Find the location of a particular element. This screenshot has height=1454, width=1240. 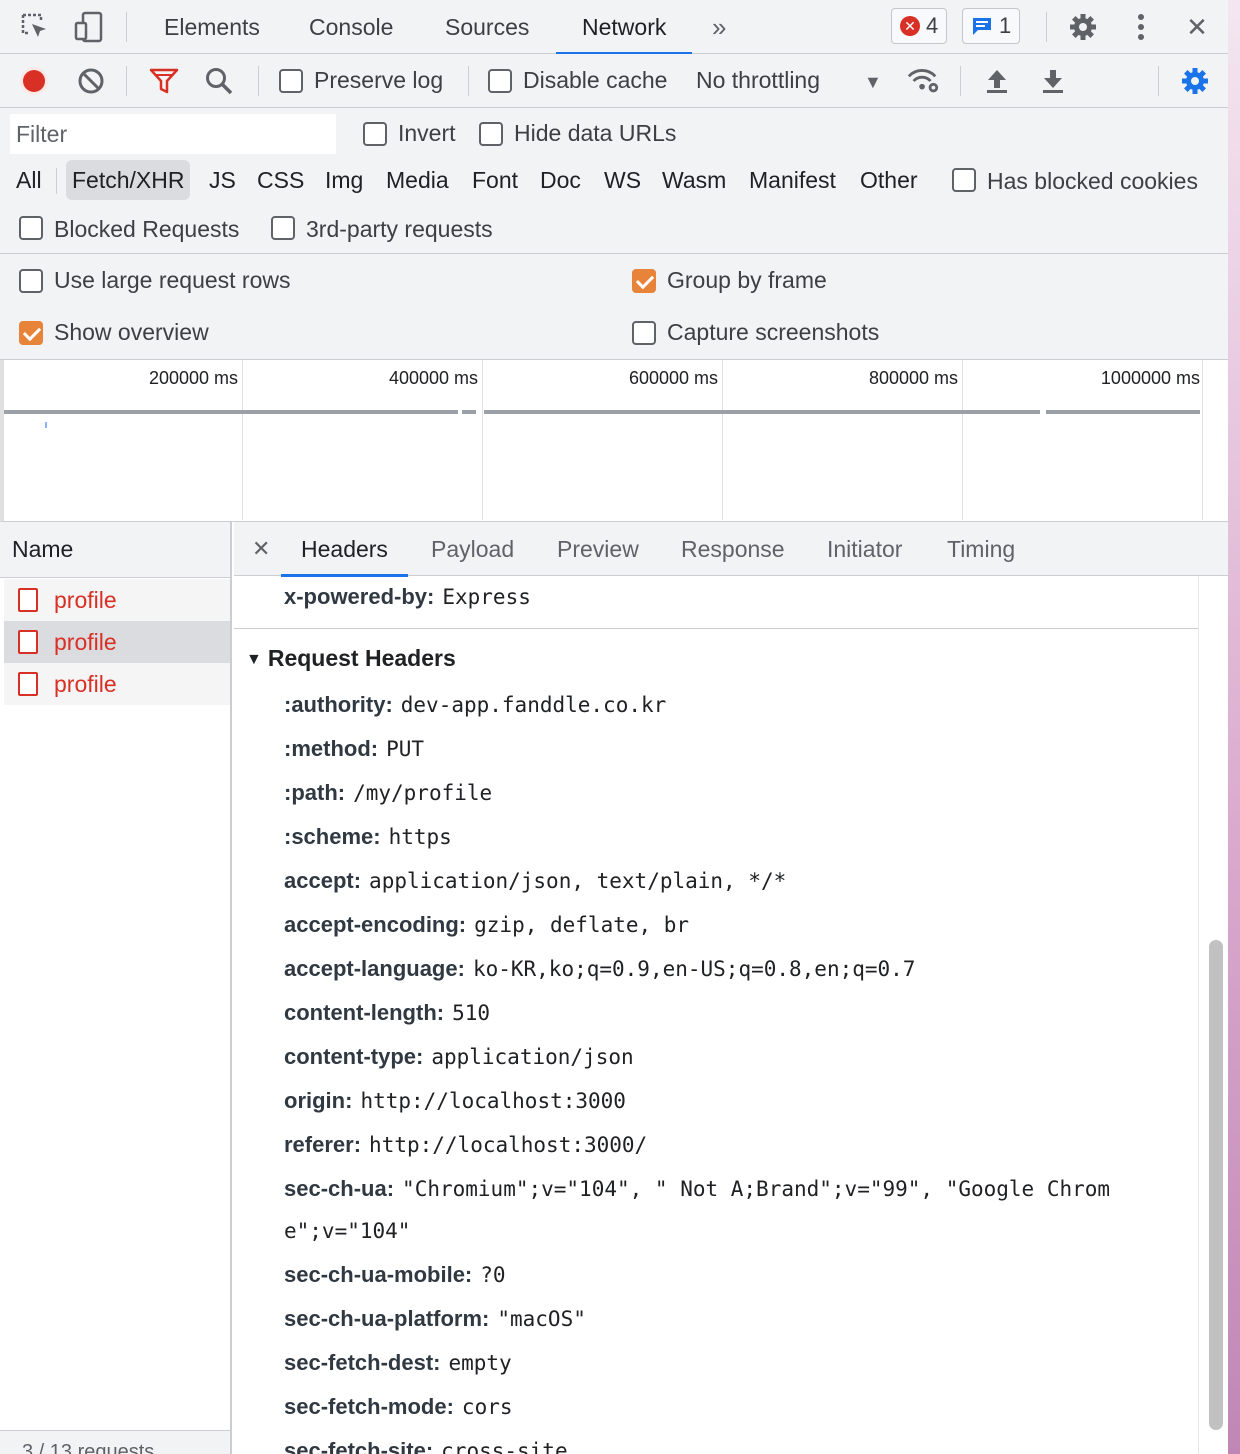

details-scrollbar is located at coordinates (1213, 1015).